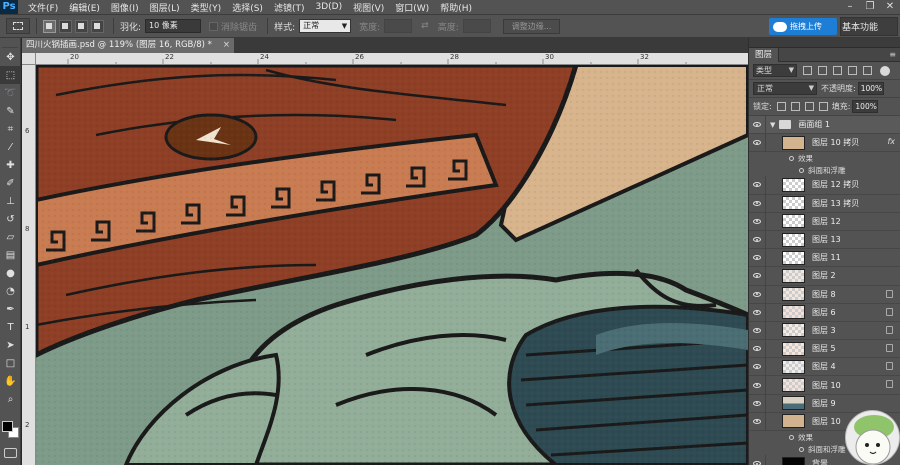 The image size is (900, 465). Describe the element at coordinates (824, 276) in the screenshot. I see `layer-row: 图层 2` at that location.